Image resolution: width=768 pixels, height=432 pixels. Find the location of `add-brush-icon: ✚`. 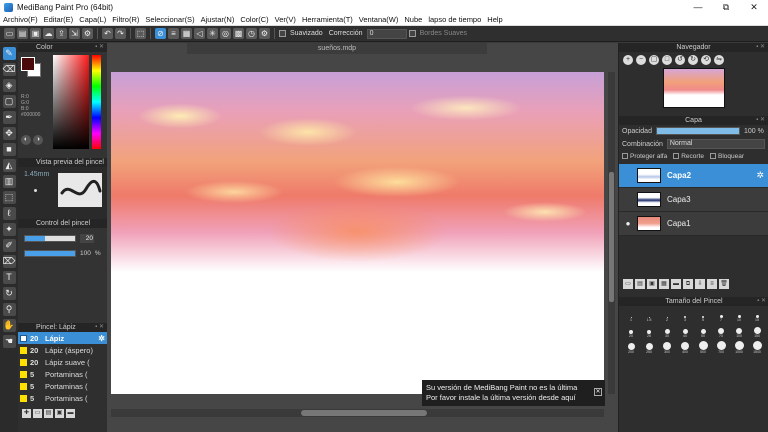

add-brush-icon: ✚ is located at coordinates (26, 413).